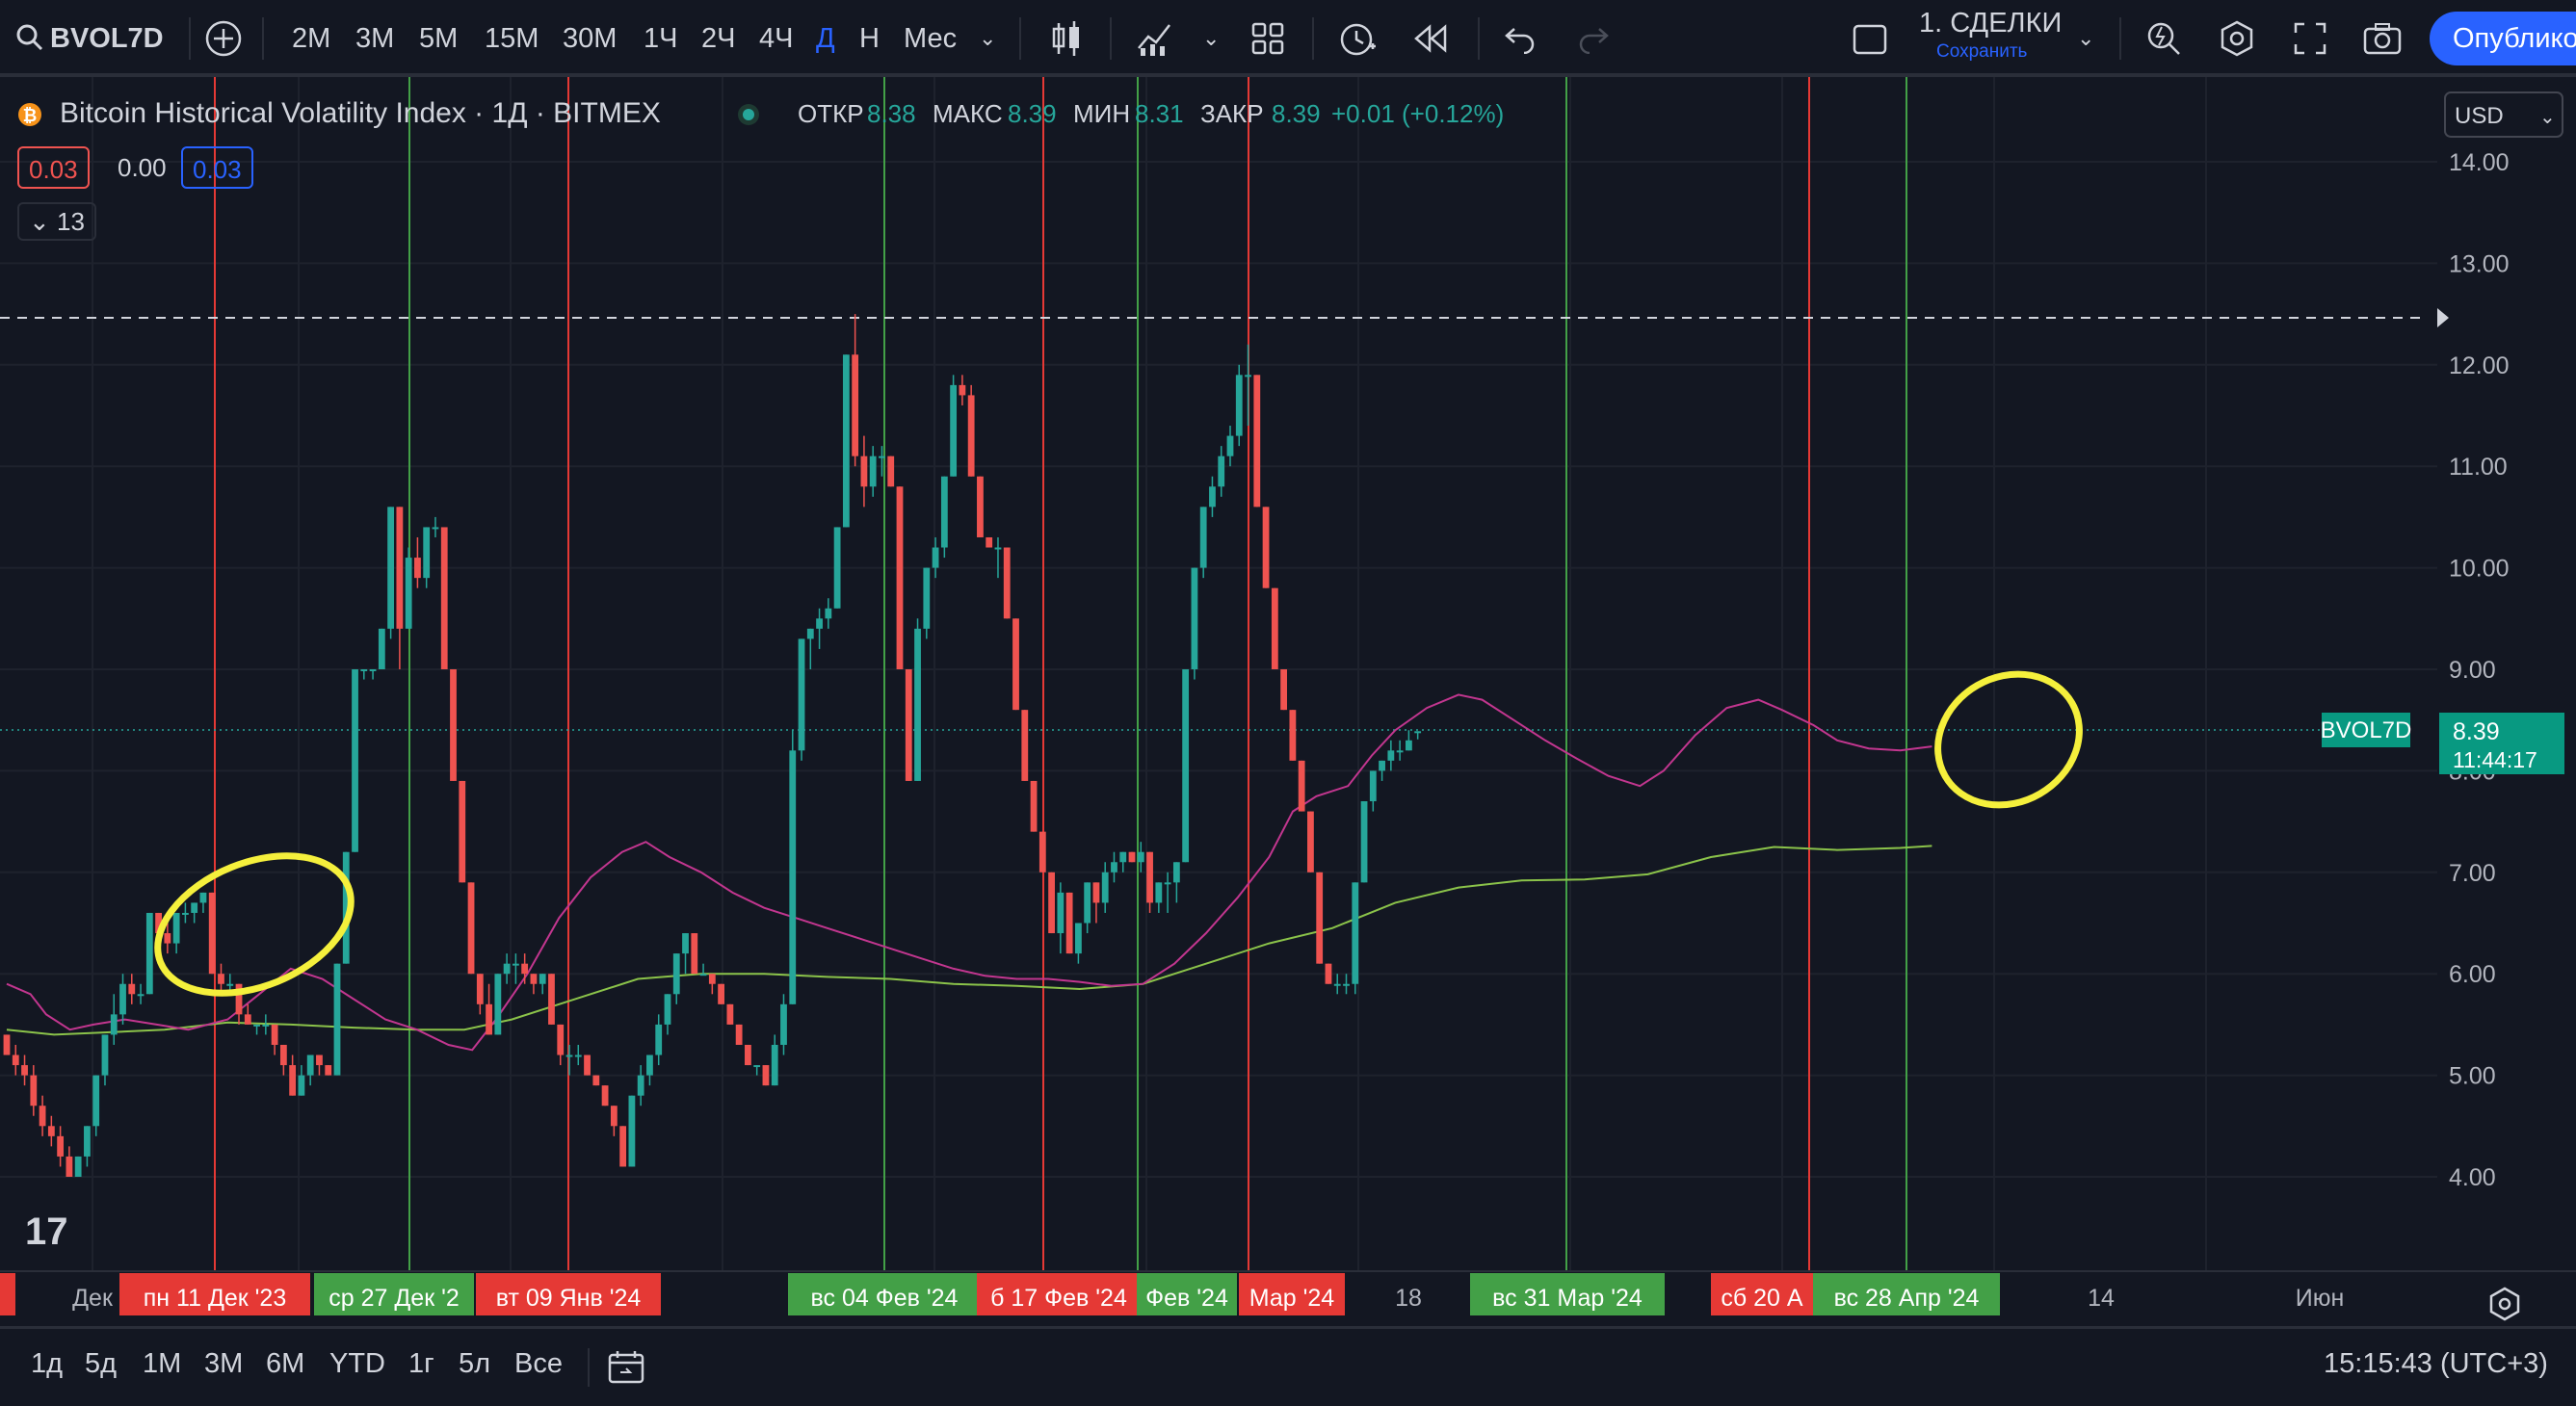 The width and height of the screenshot is (2576, 1406). I want to click on time-marker-red: сб 20 А, so click(1762, 1298).